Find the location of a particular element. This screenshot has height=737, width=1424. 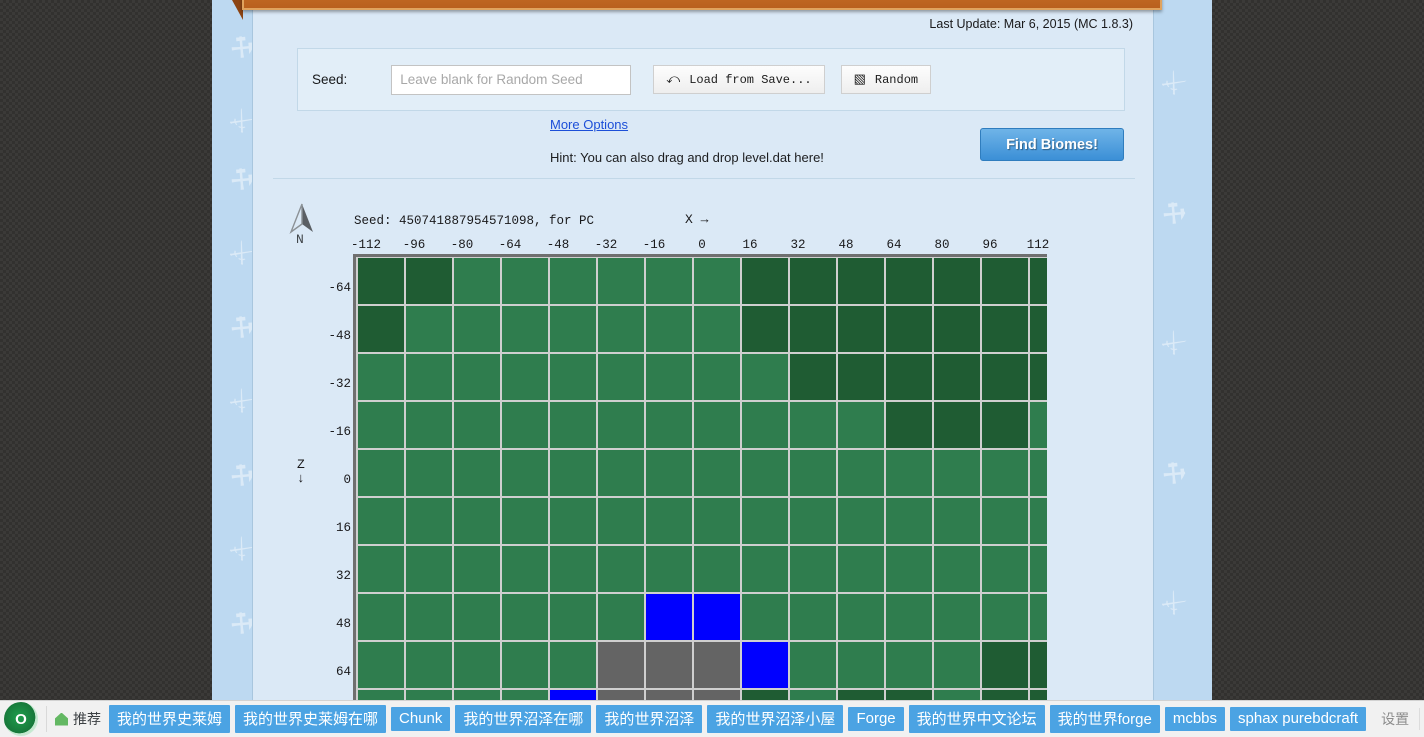

taskbar-chip: 我的世界沼泽小屋 is located at coordinates (775, 719).